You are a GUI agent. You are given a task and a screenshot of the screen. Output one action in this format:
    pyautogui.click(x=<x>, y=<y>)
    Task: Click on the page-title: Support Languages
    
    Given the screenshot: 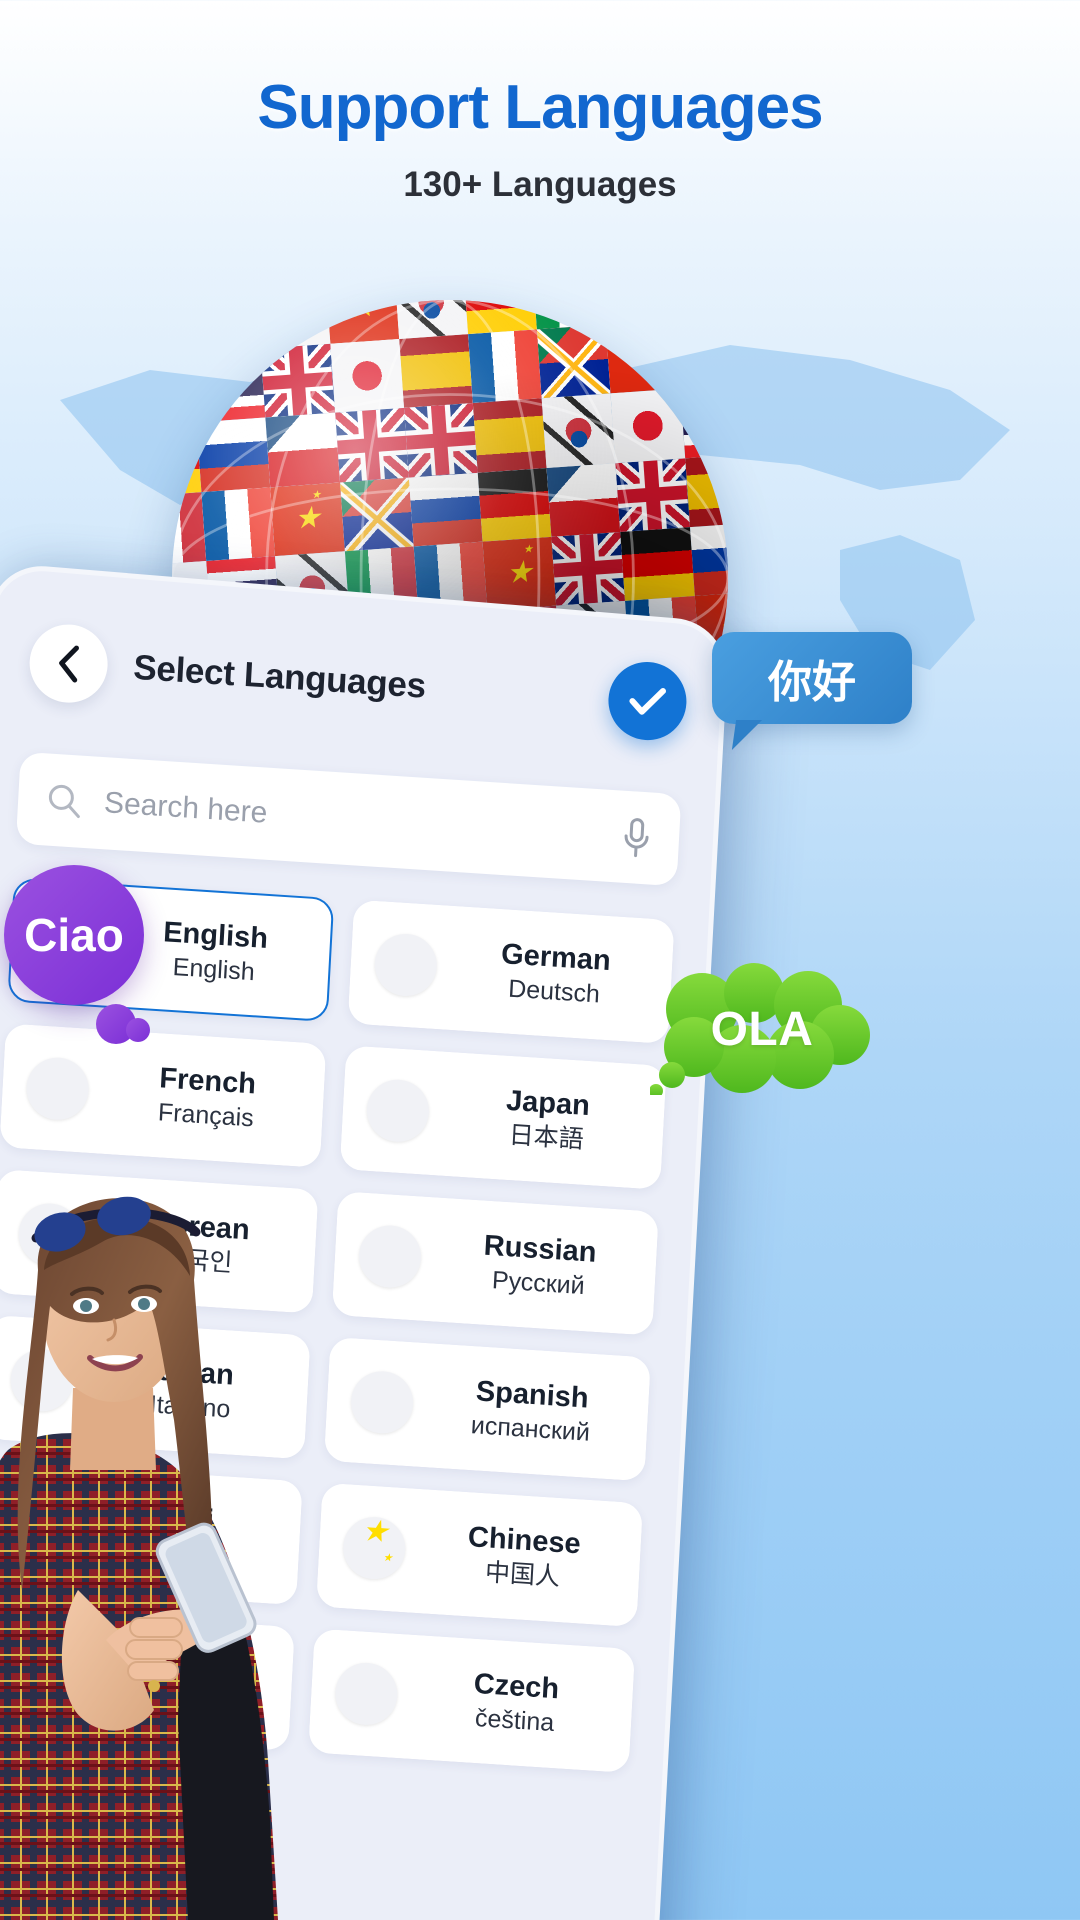 What is the action you would take?
    pyautogui.click(x=540, y=107)
    